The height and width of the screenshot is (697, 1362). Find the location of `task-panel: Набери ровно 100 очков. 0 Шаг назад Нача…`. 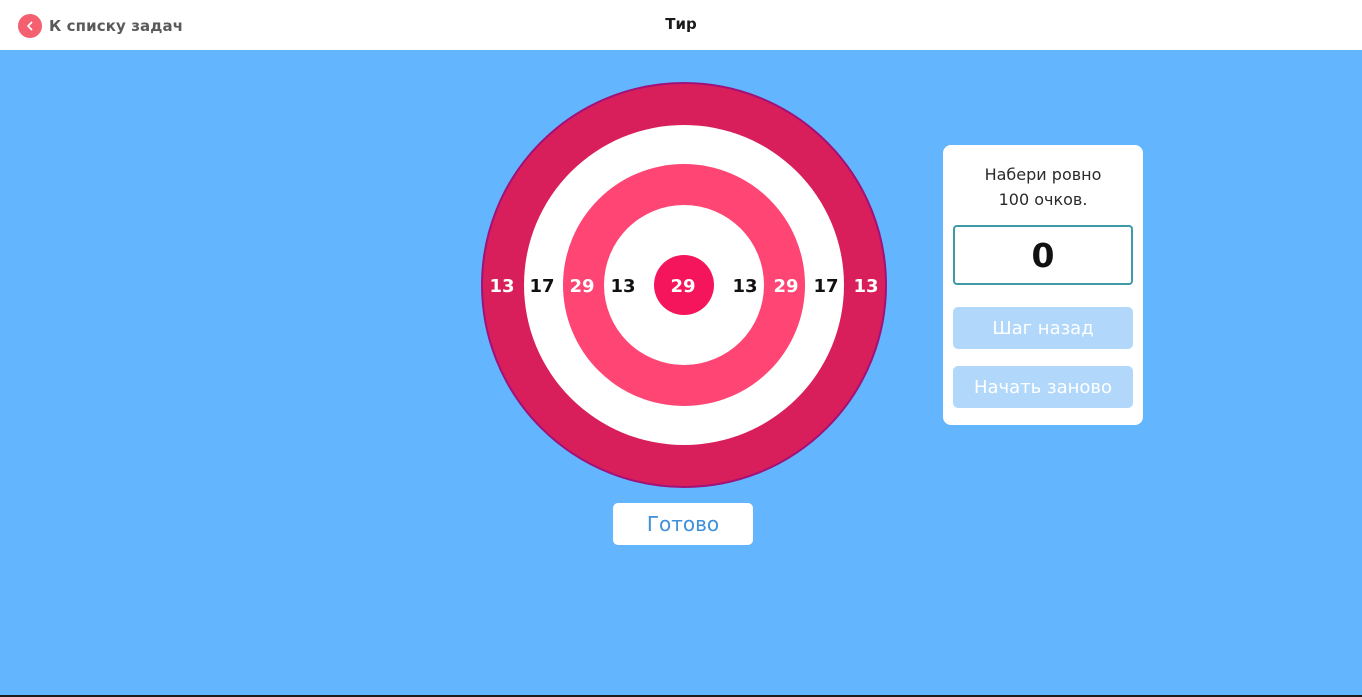

task-panel: Набери ровно 100 очков. 0 Шаг назад Нача… is located at coordinates (1043, 285).